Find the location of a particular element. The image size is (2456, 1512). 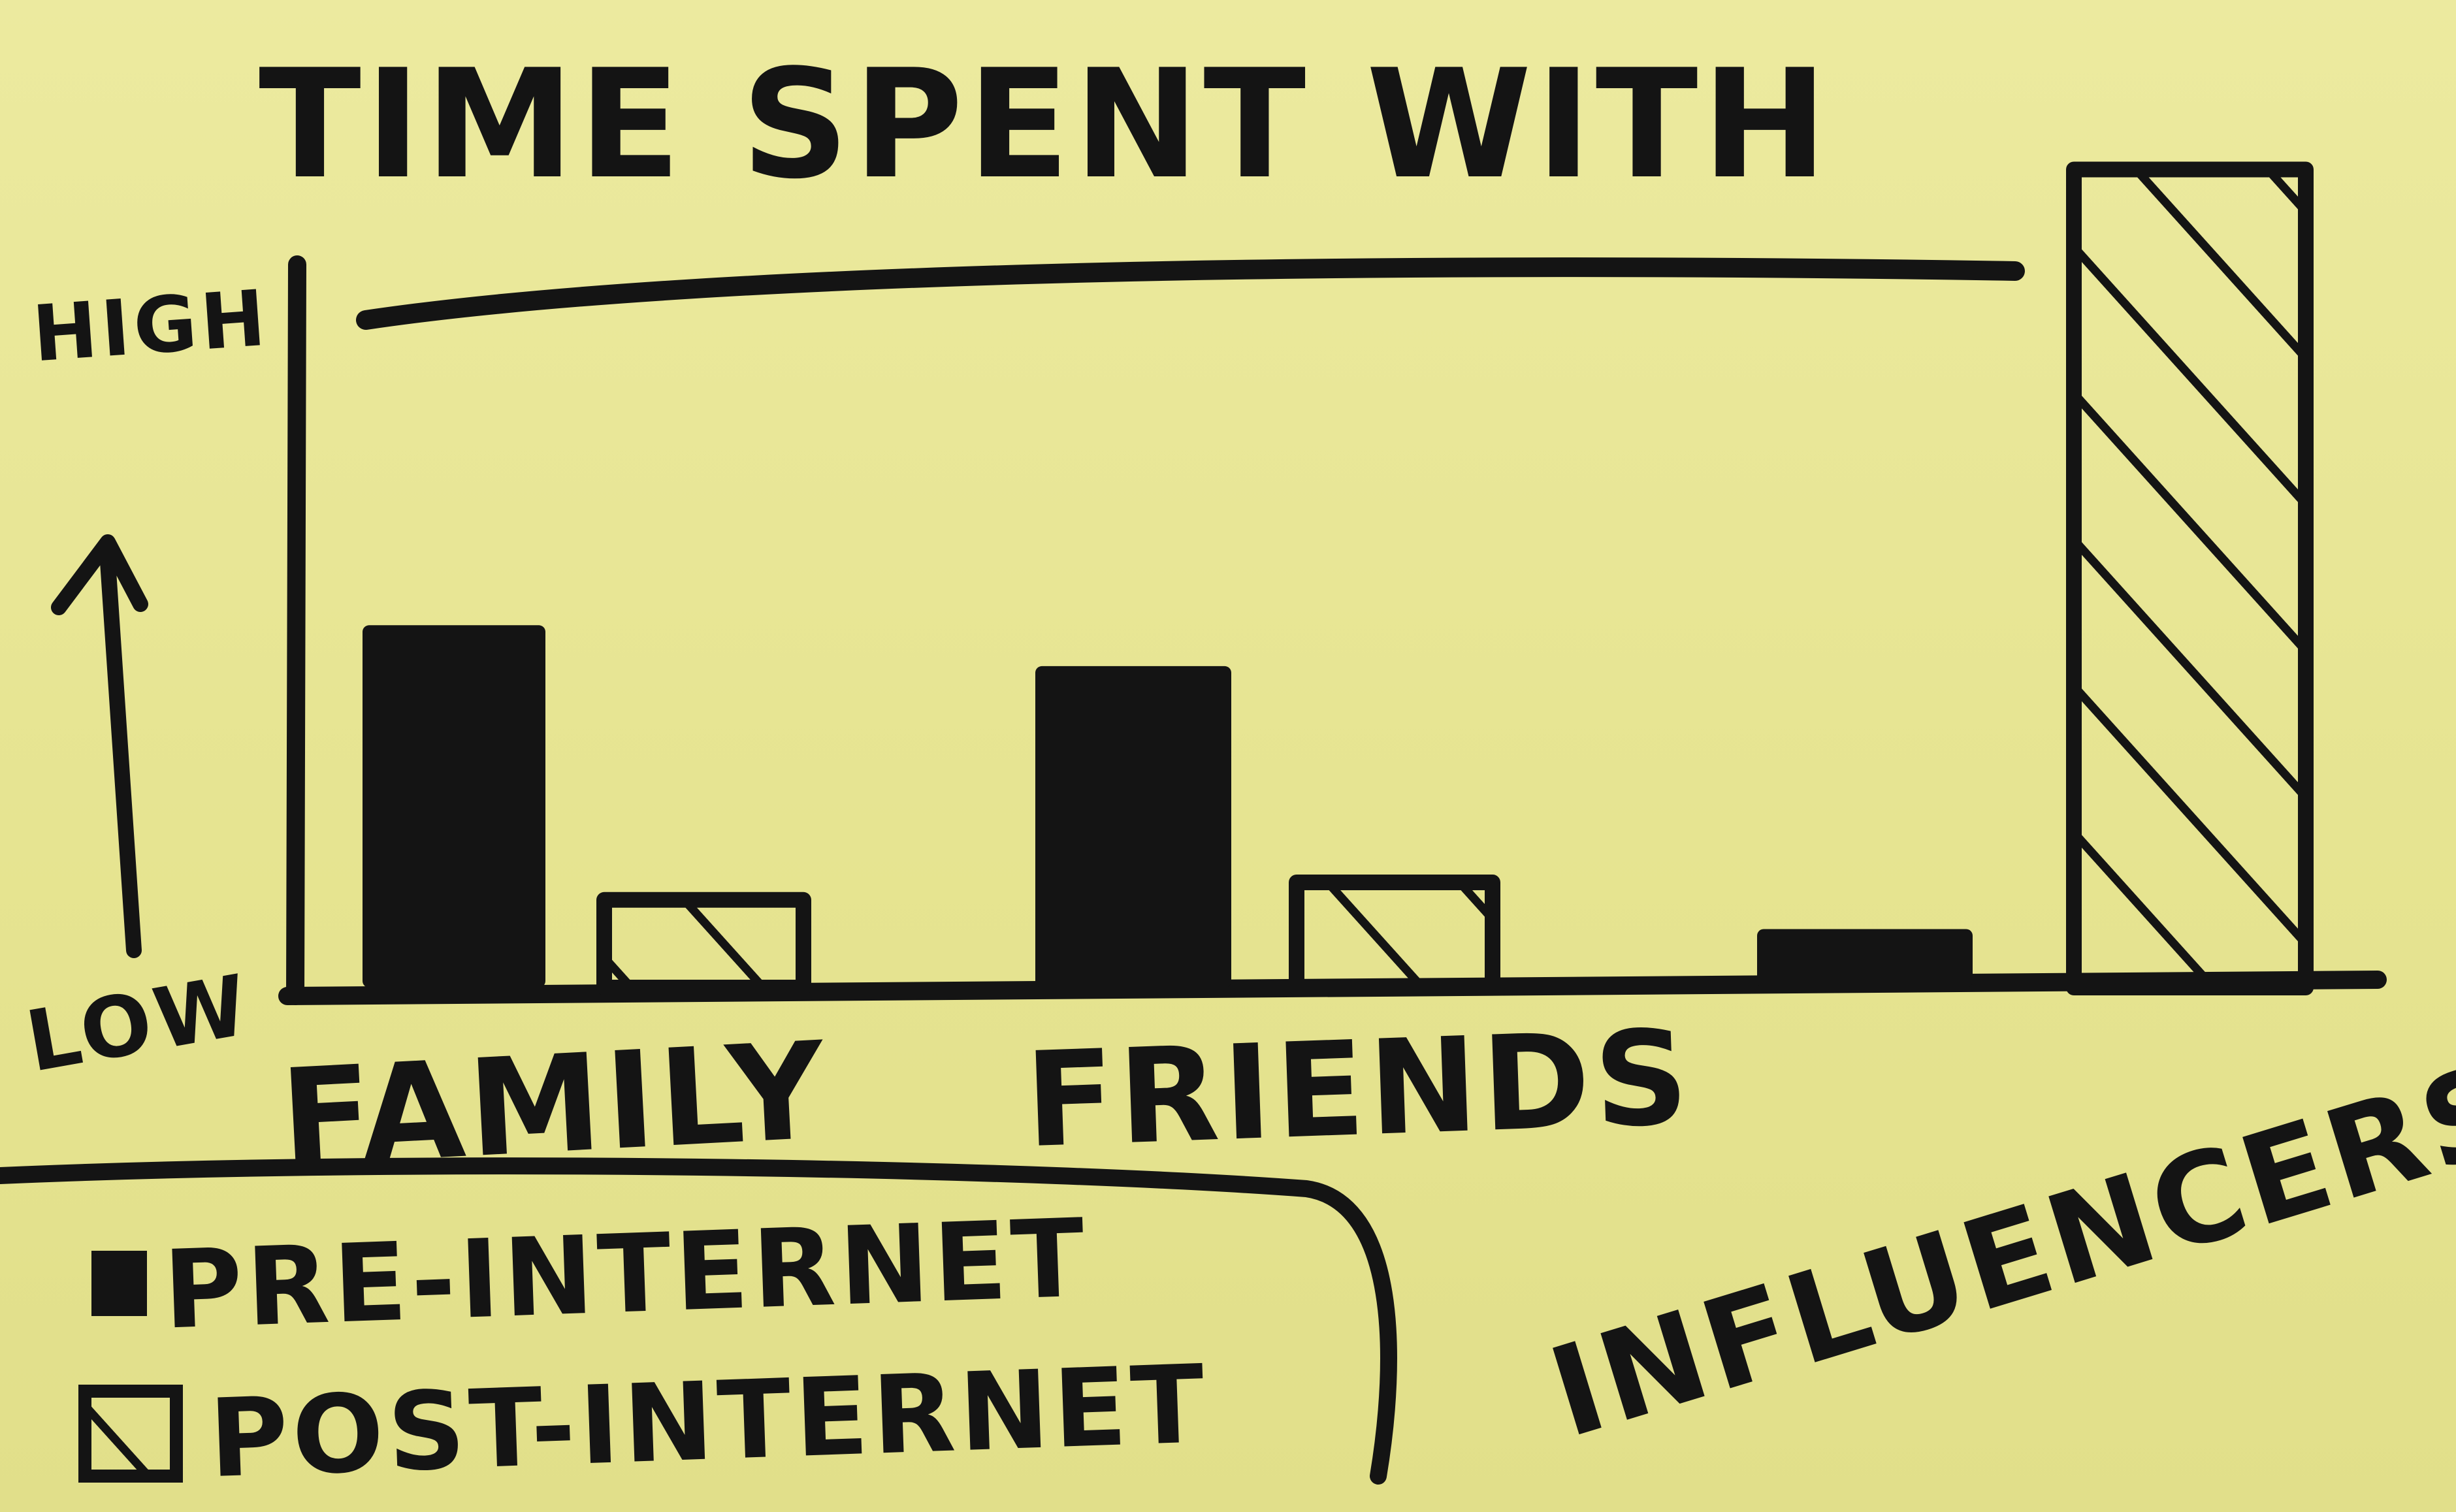

legend: PRE-INTERNET POST-INTERNET is located at coordinates (644, 1348).